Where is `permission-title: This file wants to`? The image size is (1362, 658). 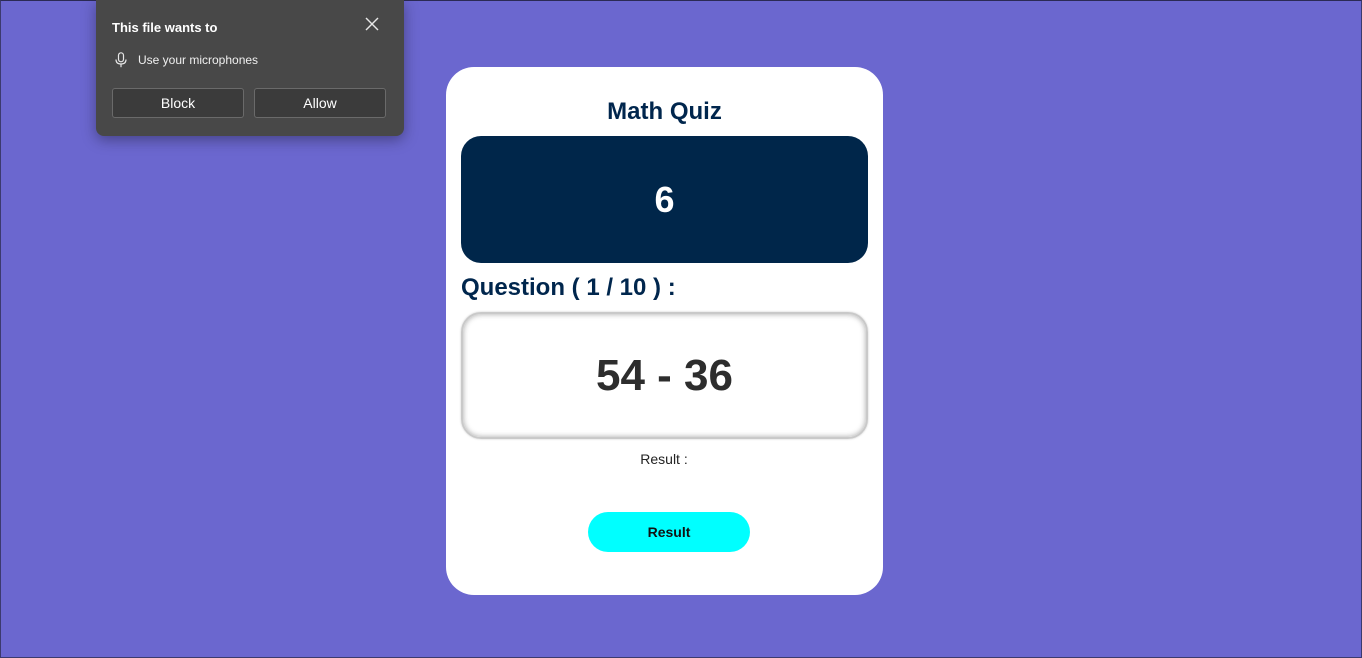
permission-title: This file wants to is located at coordinates (165, 27).